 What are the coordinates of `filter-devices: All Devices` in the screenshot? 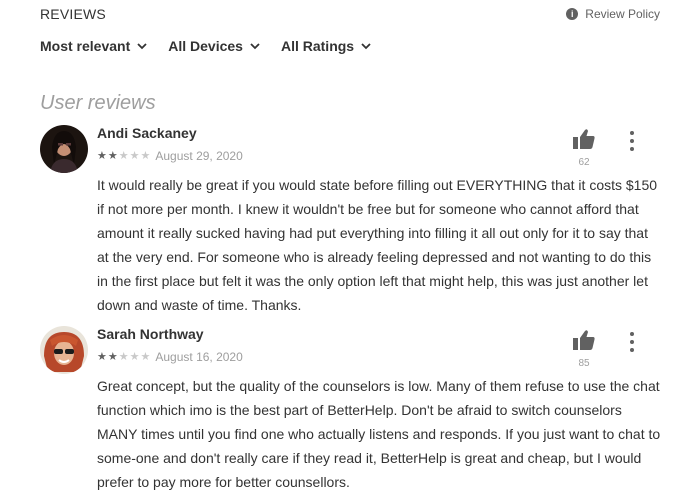 It's located at (214, 46).